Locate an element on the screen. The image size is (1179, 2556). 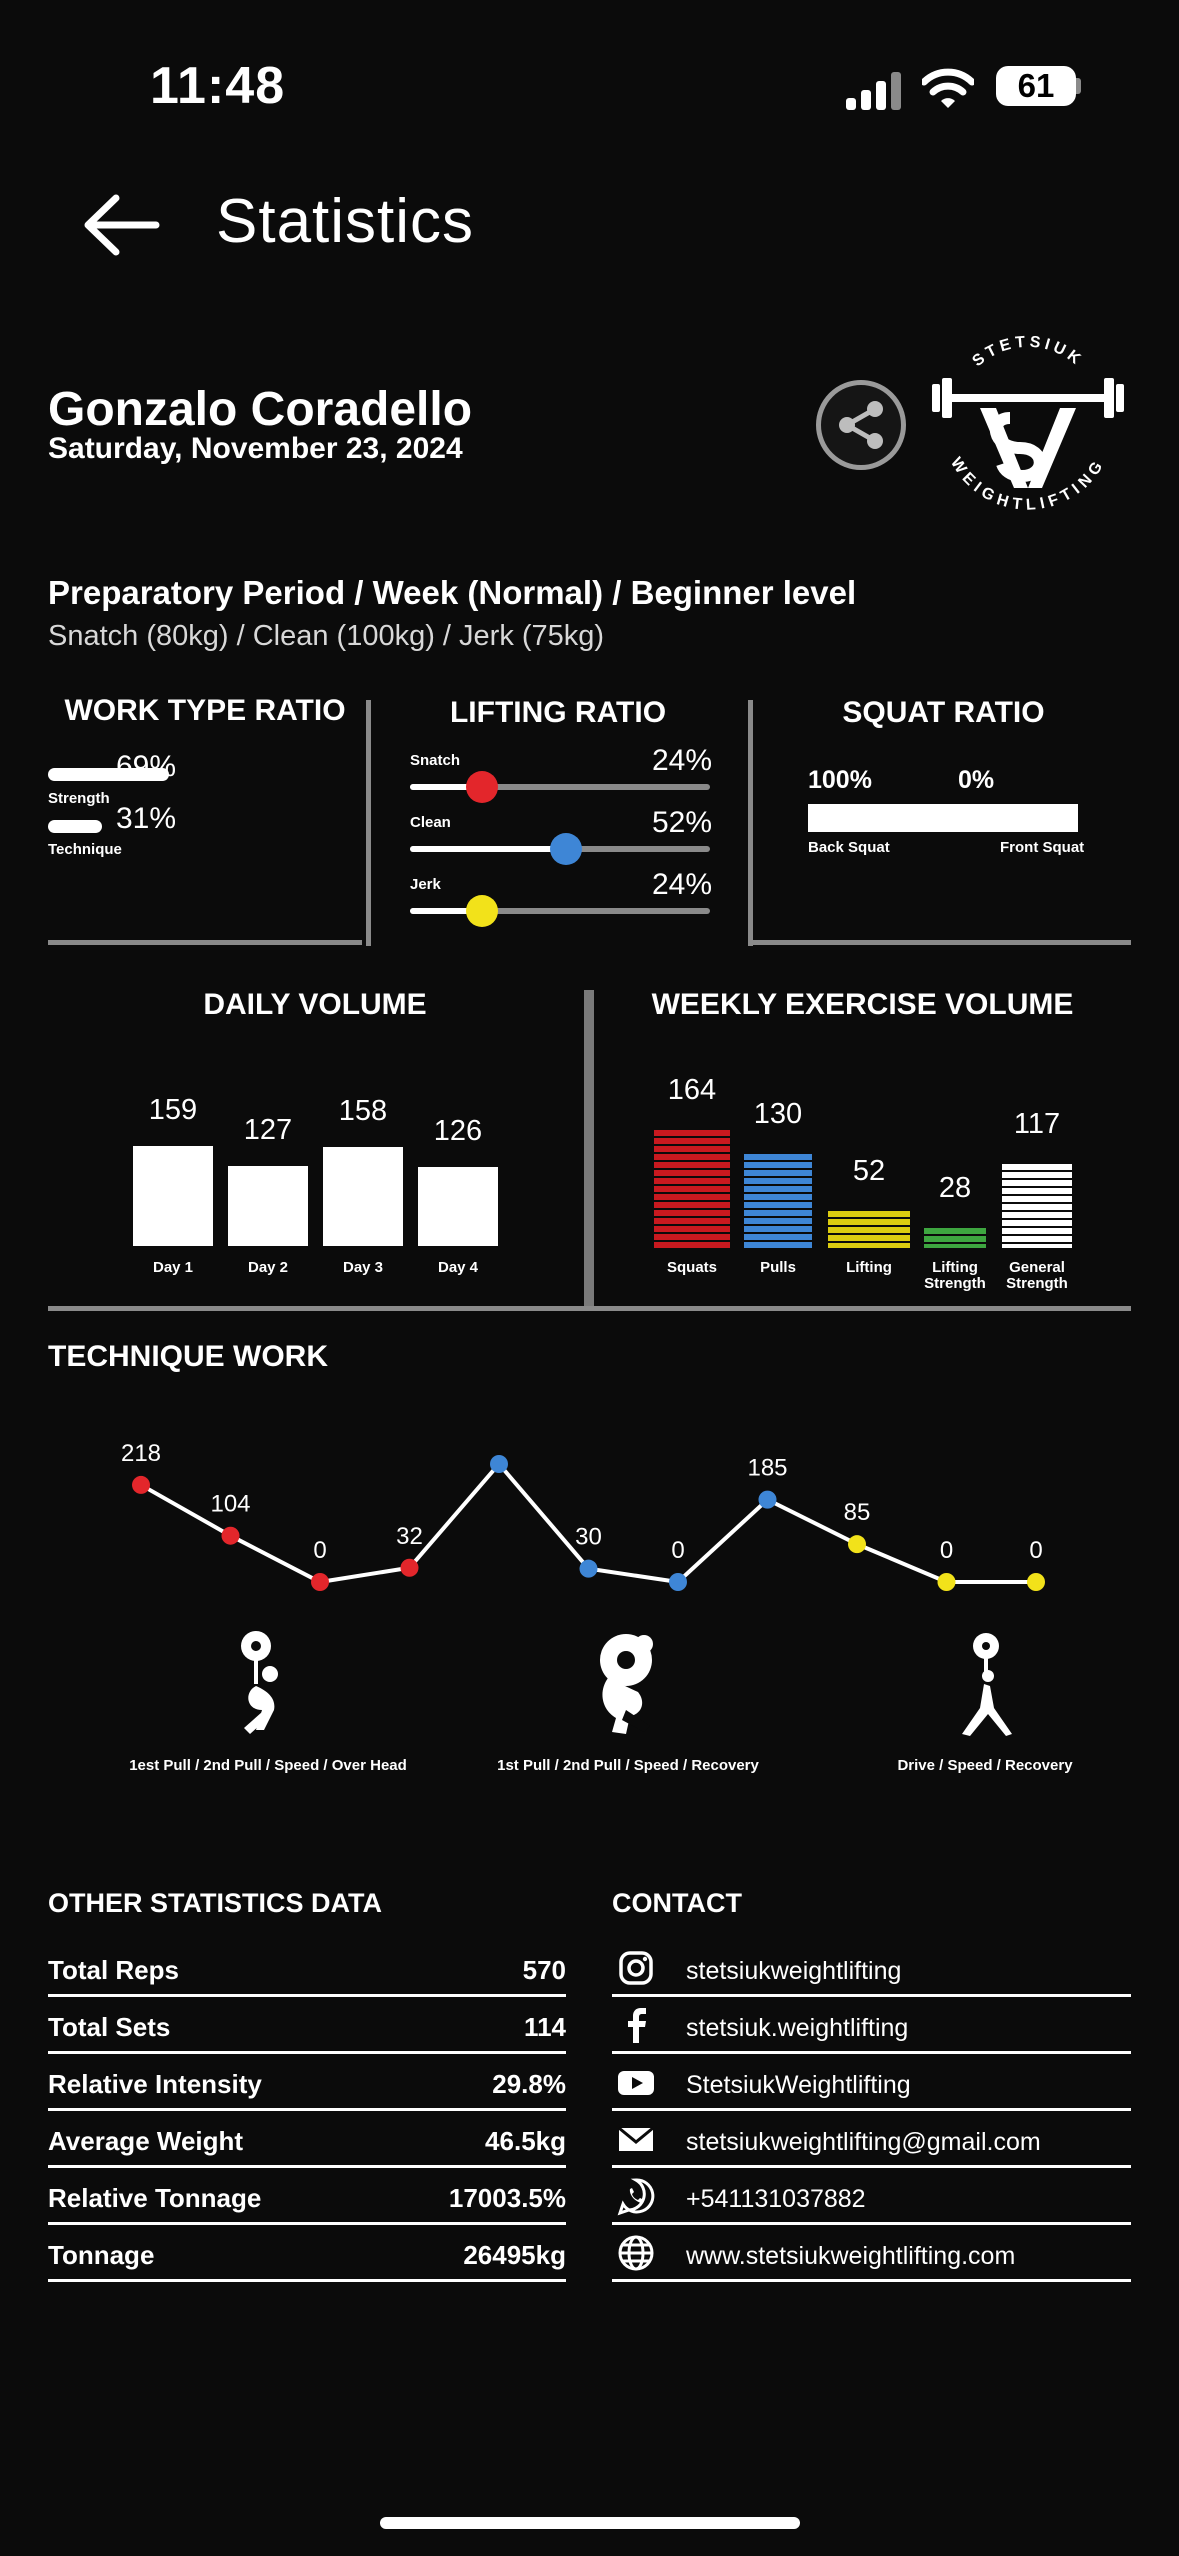
stat-row: Relative Tonnage 17003.5% is located at coordinates (307, 2196).